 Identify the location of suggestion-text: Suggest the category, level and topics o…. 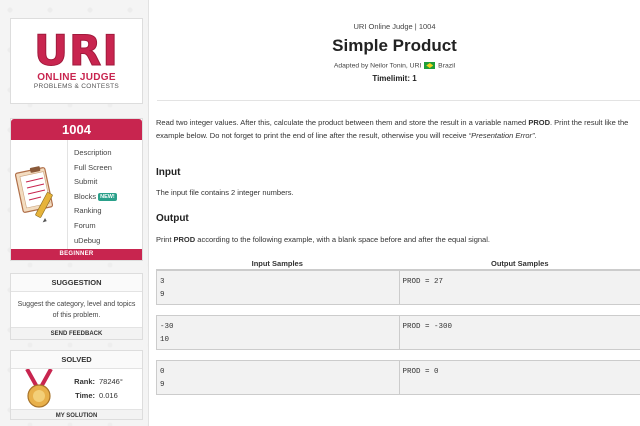
(76, 310).